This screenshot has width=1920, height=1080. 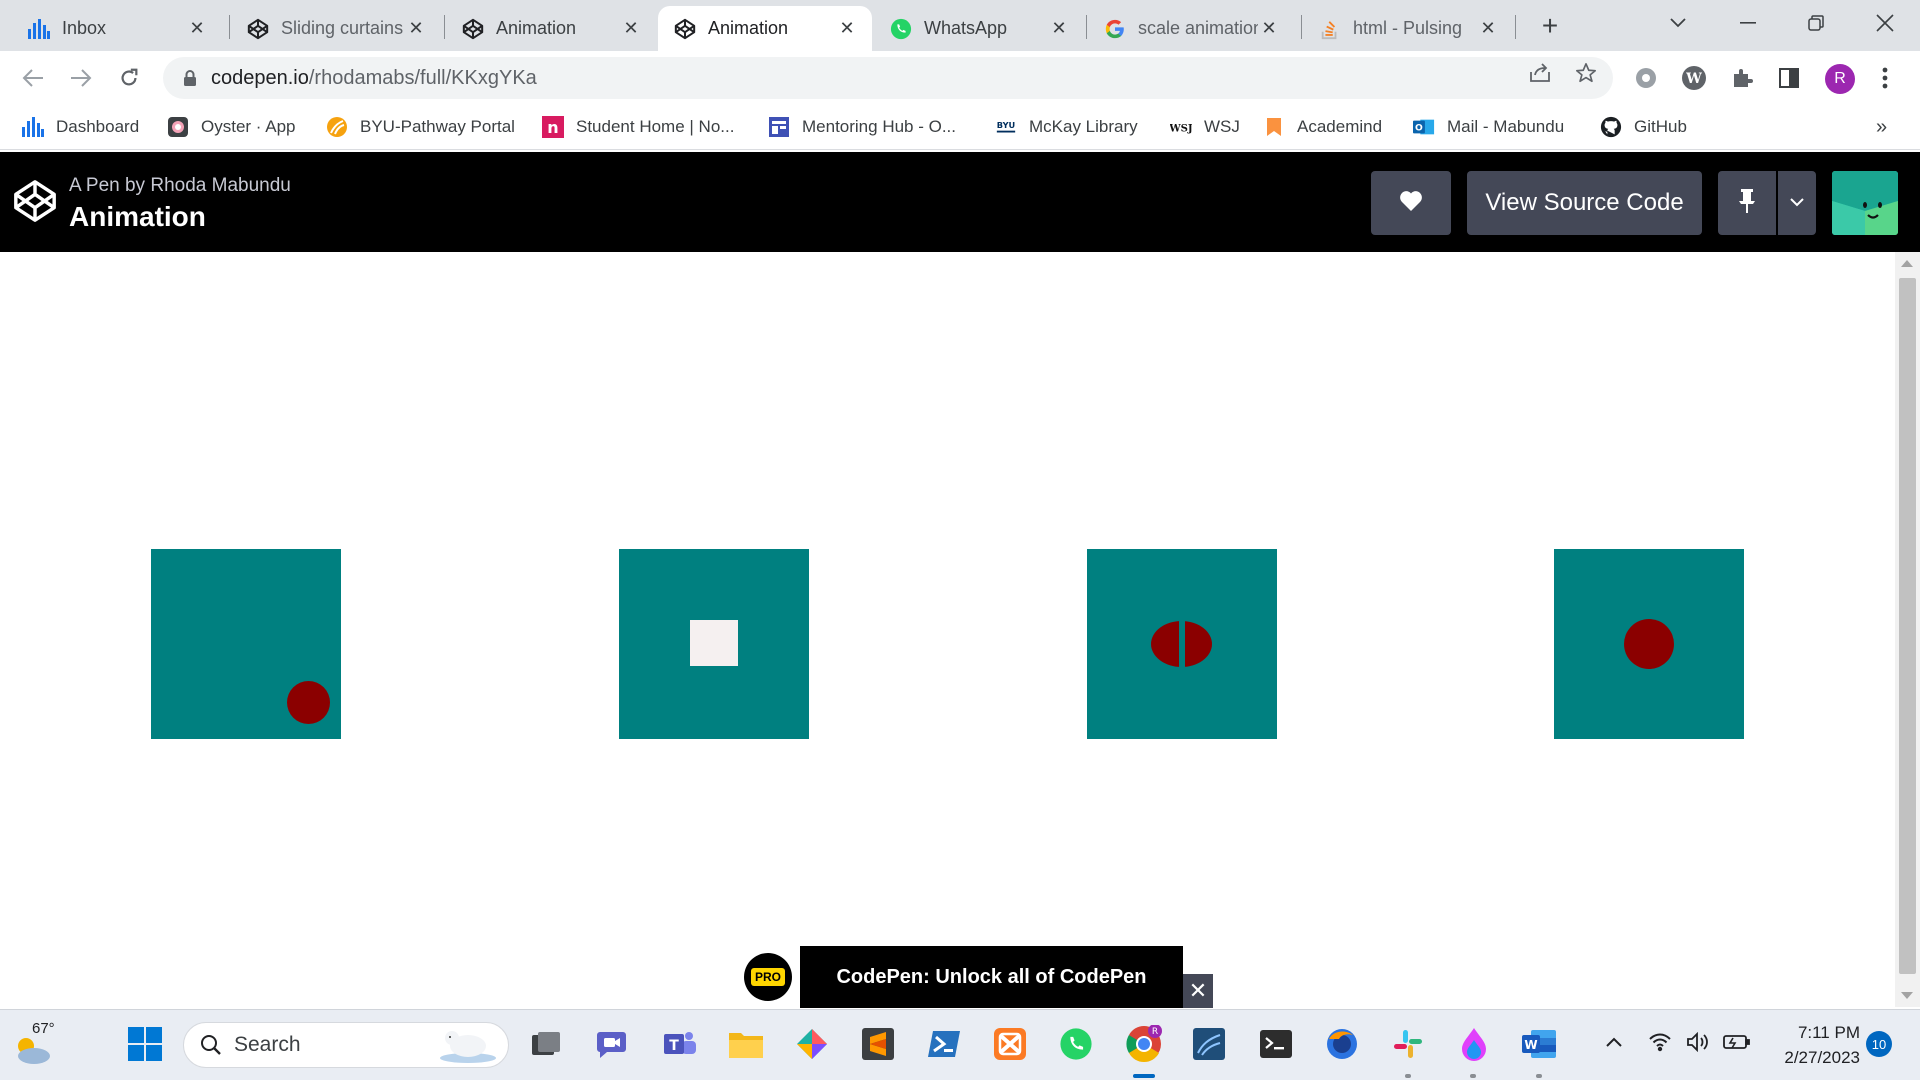 I want to click on kebab-menu-icon, so click(x=1885, y=78).